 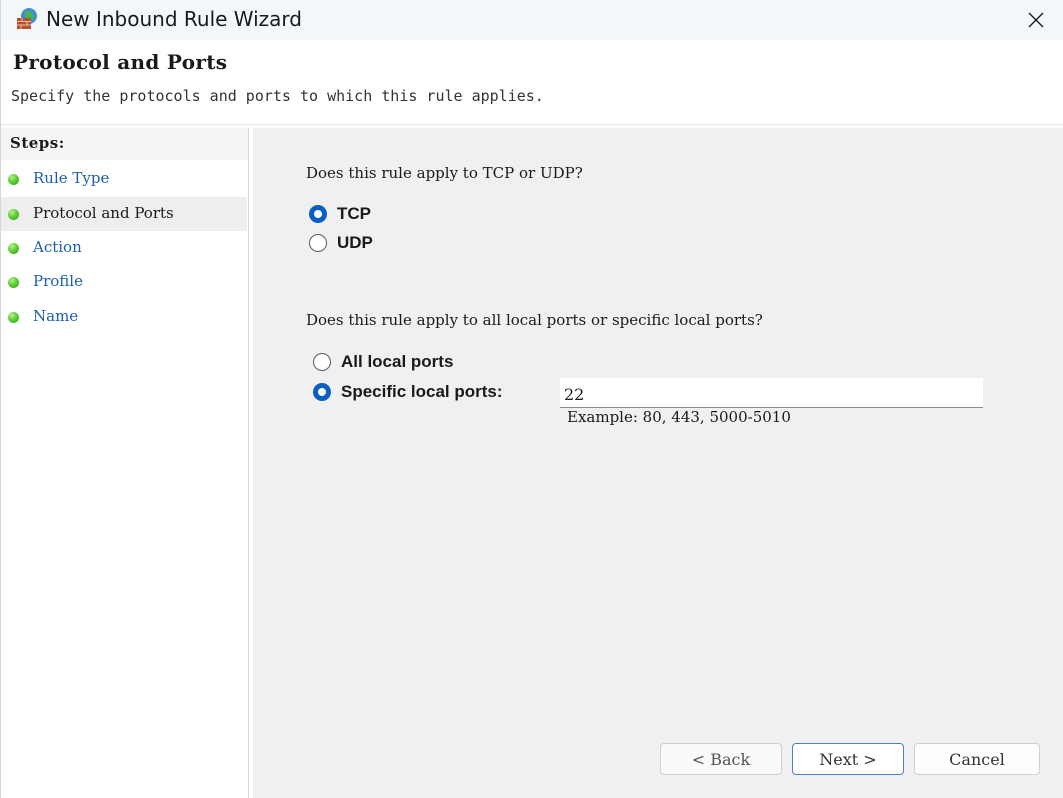 What do you see at coordinates (444, 173) in the screenshot?
I see `protocol-question: Does this rule apply to TCP or UDP?` at bounding box center [444, 173].